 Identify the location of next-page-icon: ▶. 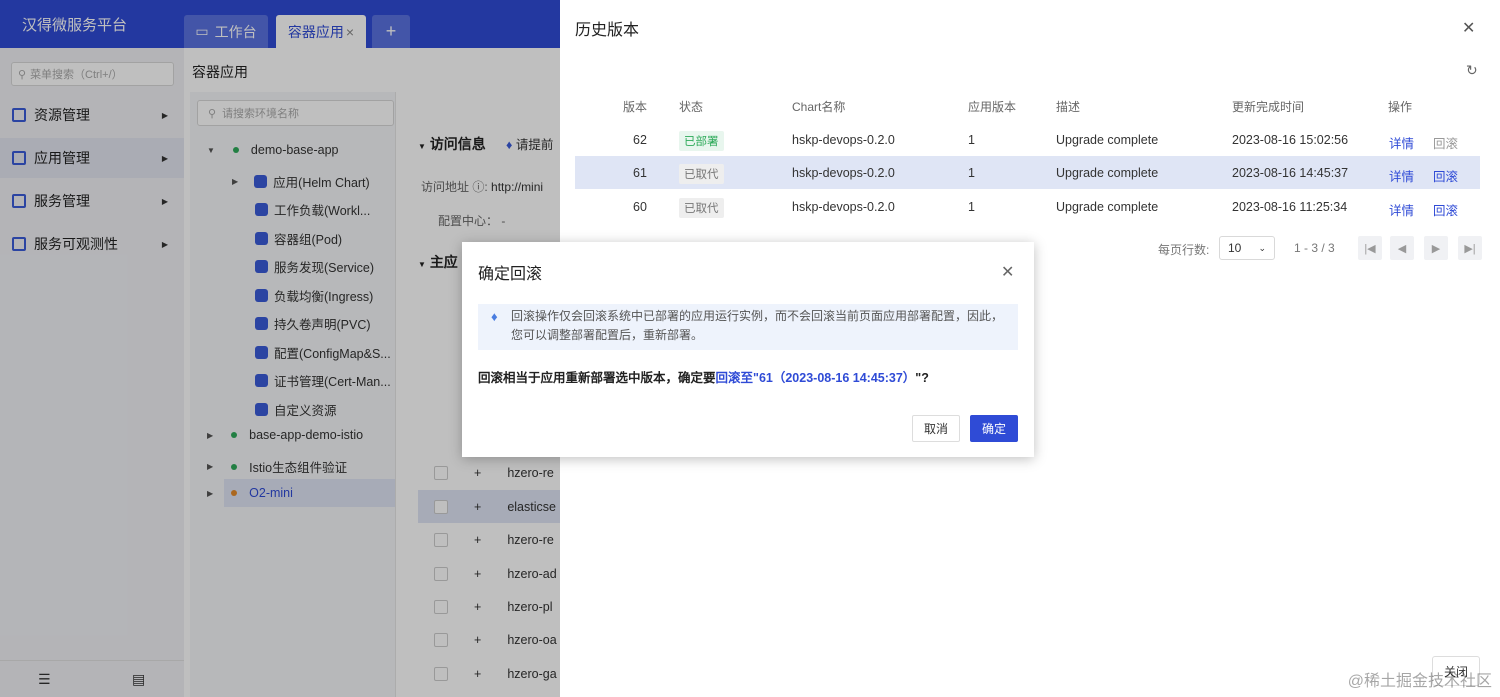
(1436, 248).